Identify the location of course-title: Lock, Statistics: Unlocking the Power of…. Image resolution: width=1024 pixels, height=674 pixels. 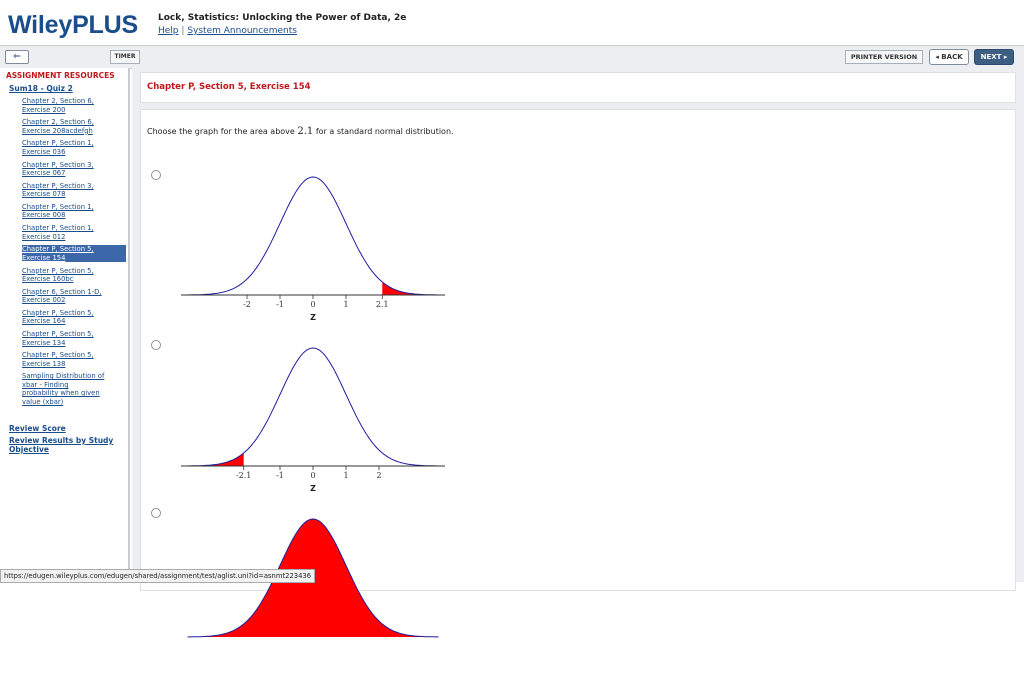
(282, 18).